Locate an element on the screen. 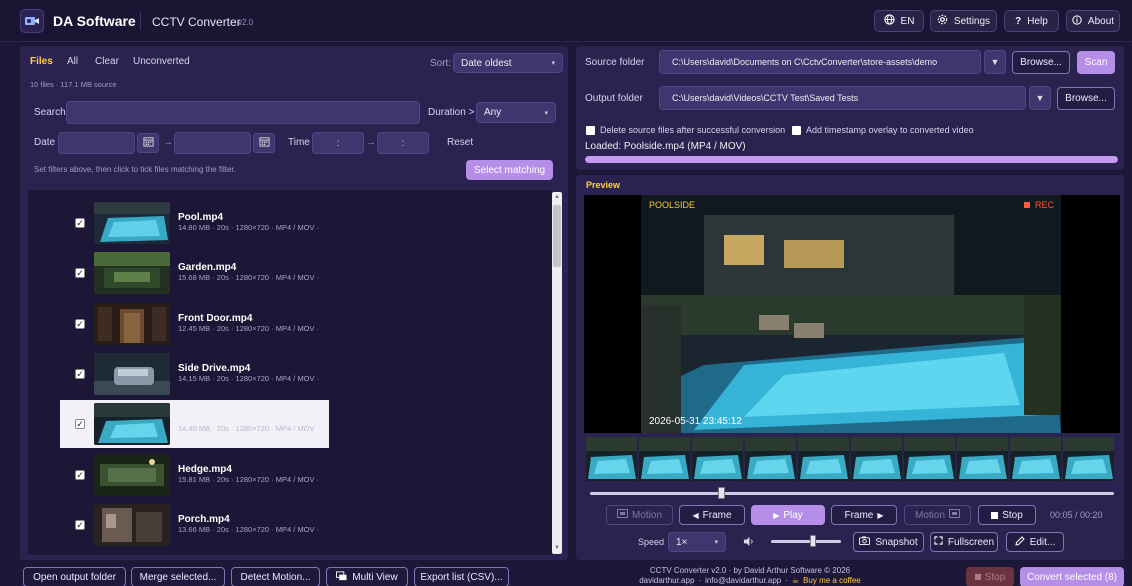 The image size is (1132, 586). multi-view-button: Multi View is located at coordinates (367, 576).